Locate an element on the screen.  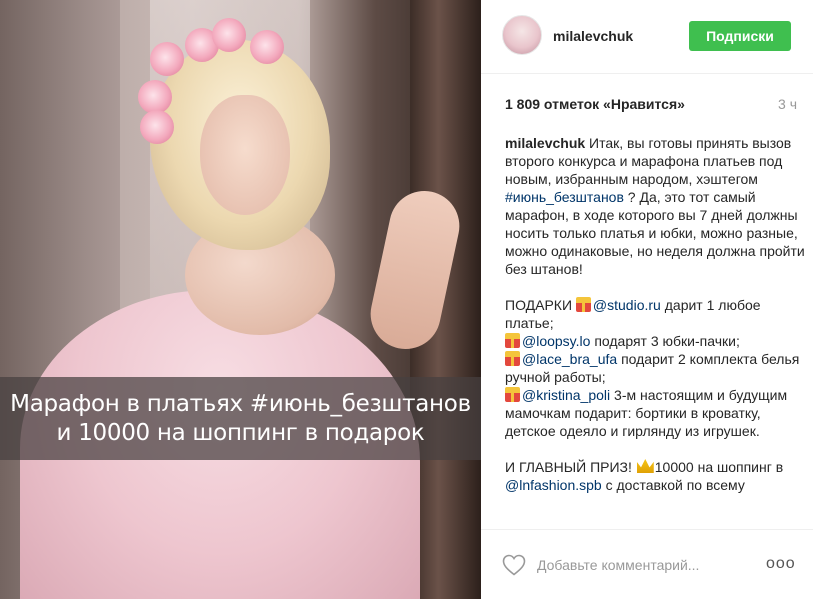
caption-author: milalevchuk is located at coordinates (545, 143).